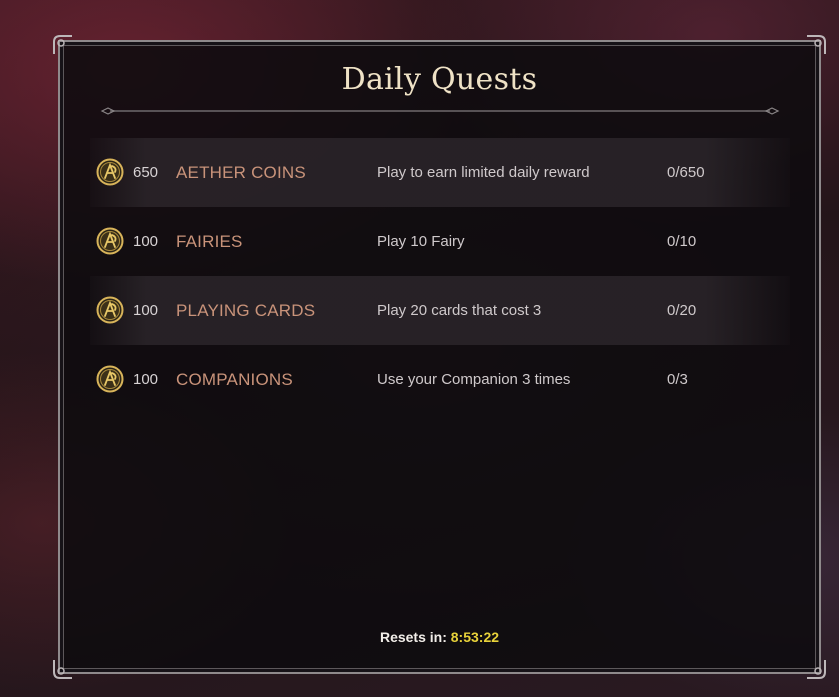 The width and height of the screenshot is (839, 697). What do you see at coordinates (459, 310) in the screenshot?
I see `quest-description: Play 20 cards that cost 3` at bounding box center [459, 310].